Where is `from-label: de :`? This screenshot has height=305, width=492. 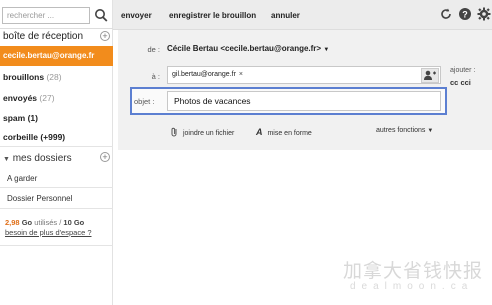
from-label: de : is located at coordinates (153, 49).